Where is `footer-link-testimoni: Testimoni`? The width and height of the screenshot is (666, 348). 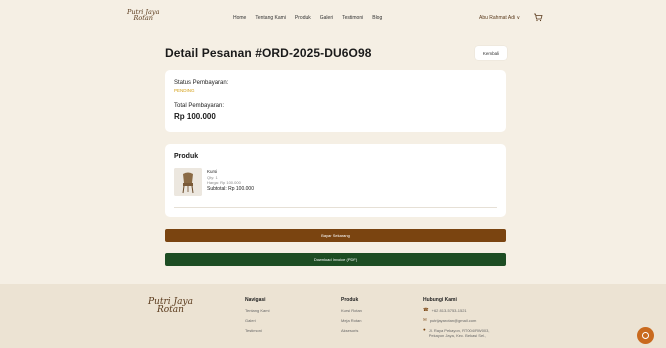
footer-link-testimoni: Testimoni is located at coordinates (257, 330).